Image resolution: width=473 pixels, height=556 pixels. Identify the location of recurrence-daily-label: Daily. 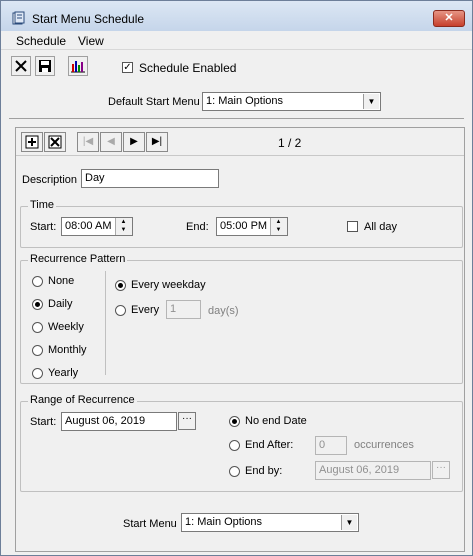
(60, 304).